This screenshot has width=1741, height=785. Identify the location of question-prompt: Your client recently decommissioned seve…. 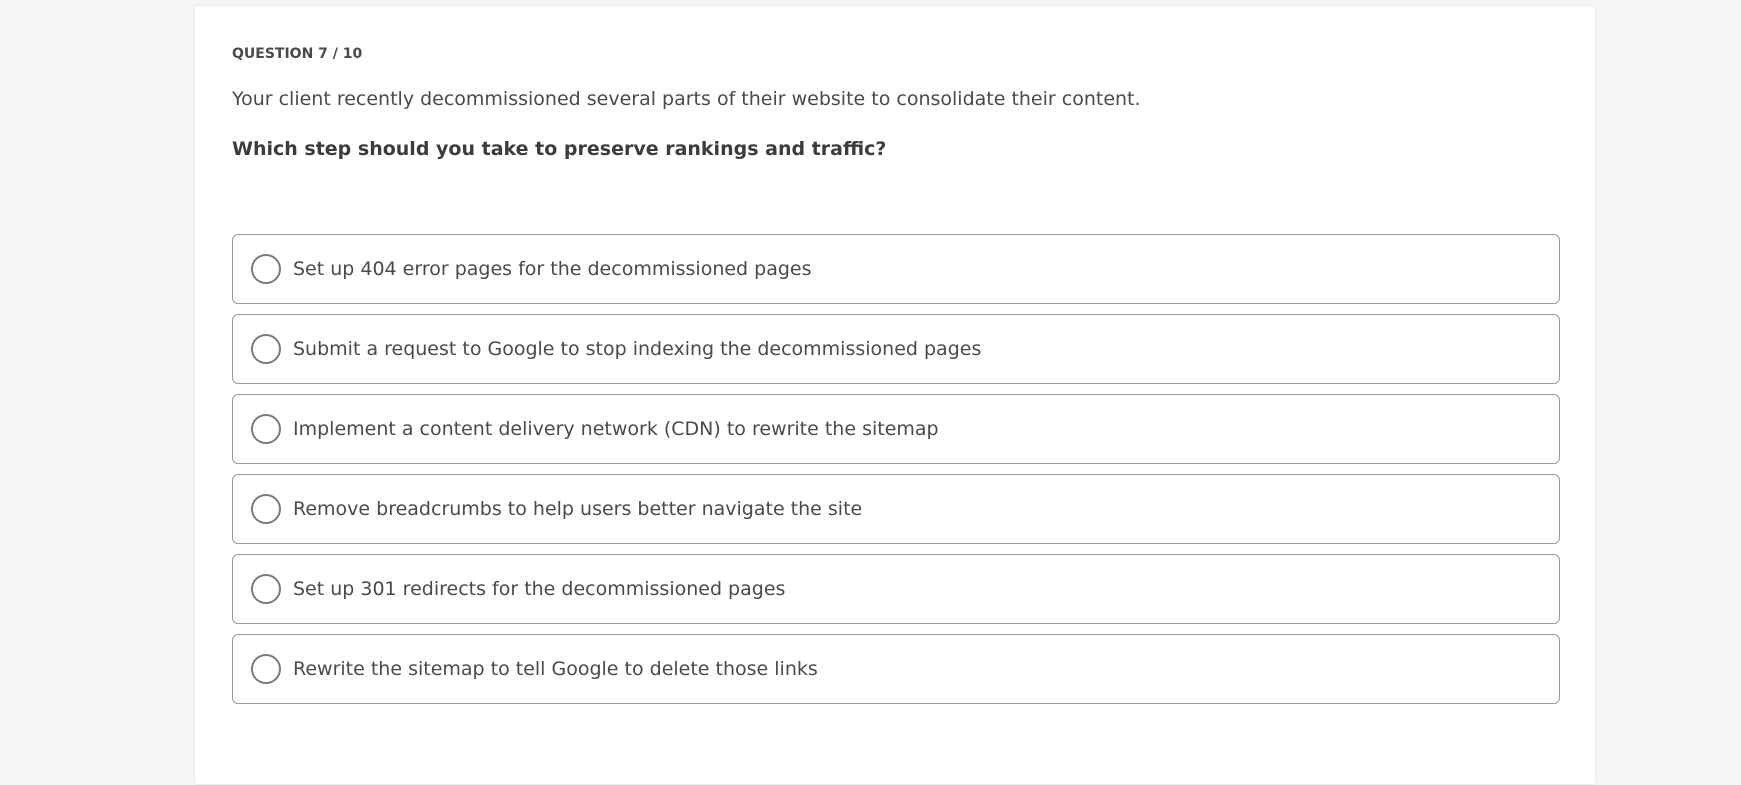
(686, 99).